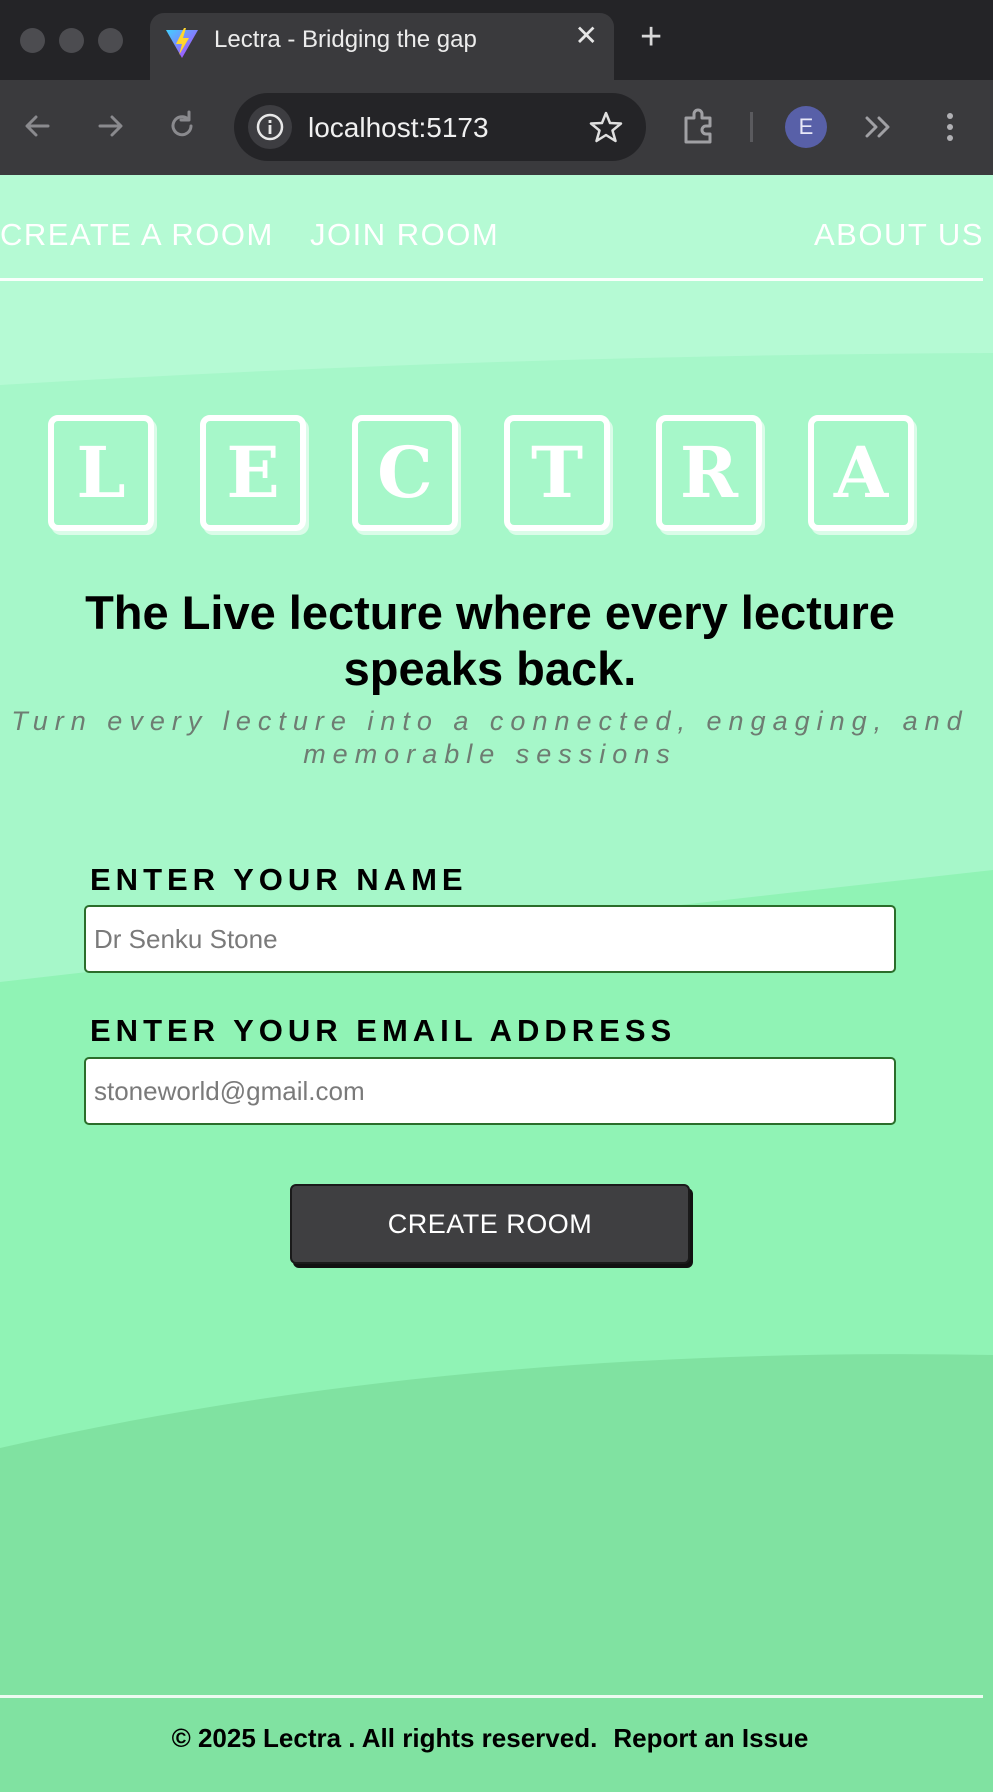  I want to click on logo-letter-tile: T, so click(557, 473).